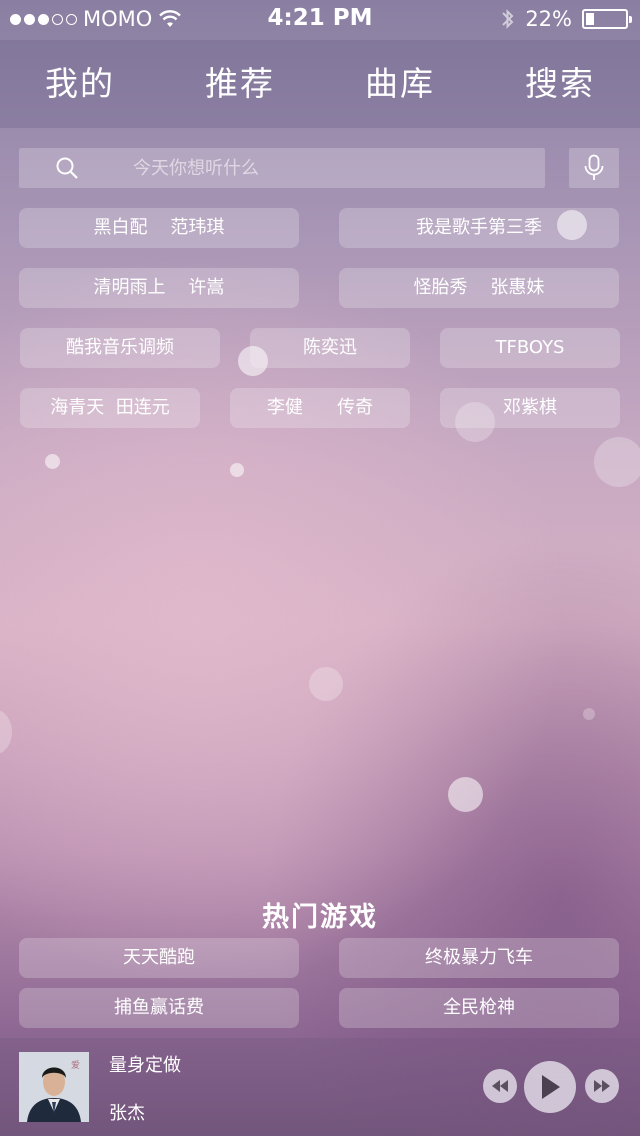 The height and width of the screenshot is (1136, 640). I want to click on game-item: 天天酷跑, so click(159, 958).